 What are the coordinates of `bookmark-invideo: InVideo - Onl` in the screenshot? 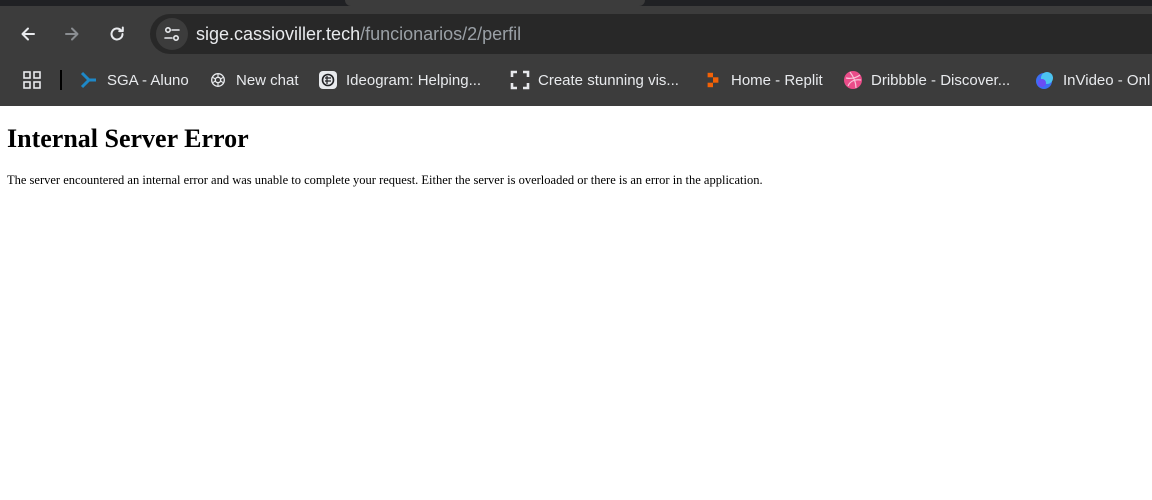 It's located at (1092, 80).